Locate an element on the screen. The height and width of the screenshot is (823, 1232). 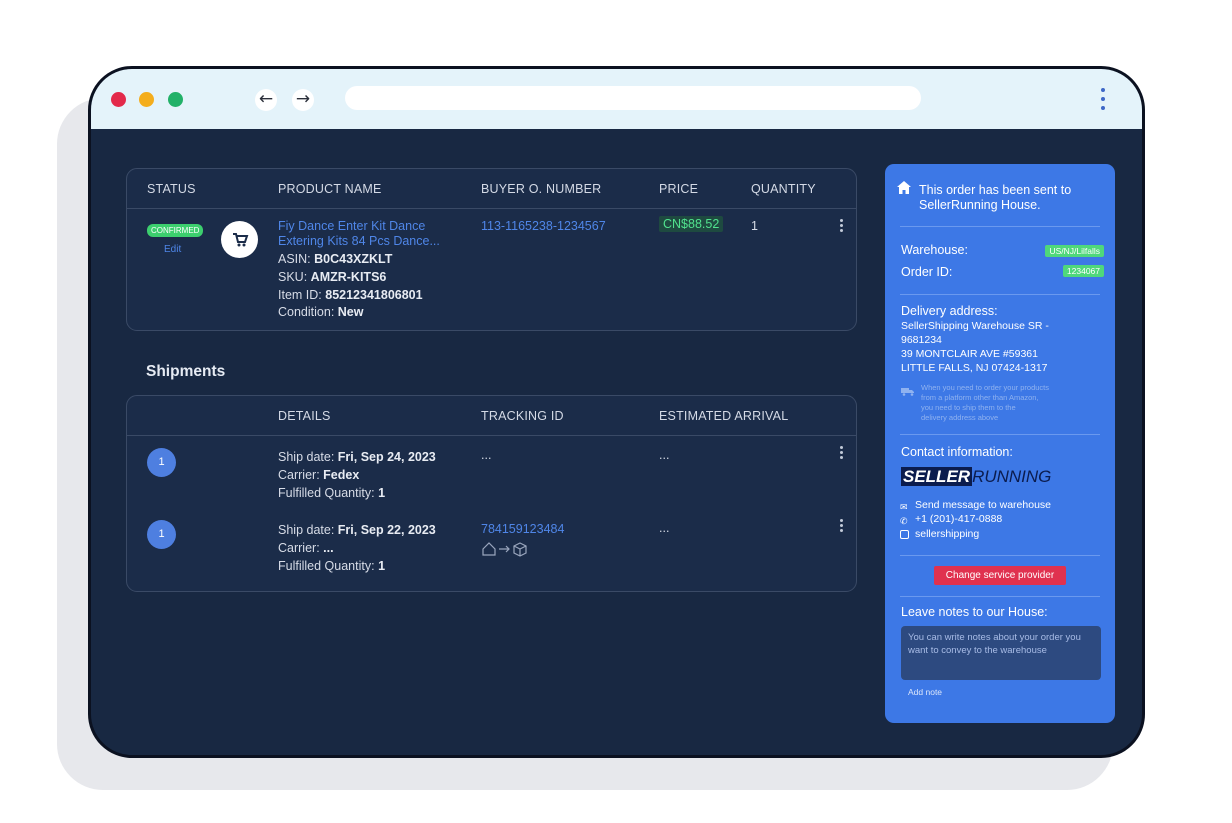
condition: Condition: New is located at coordinates (321, 312).